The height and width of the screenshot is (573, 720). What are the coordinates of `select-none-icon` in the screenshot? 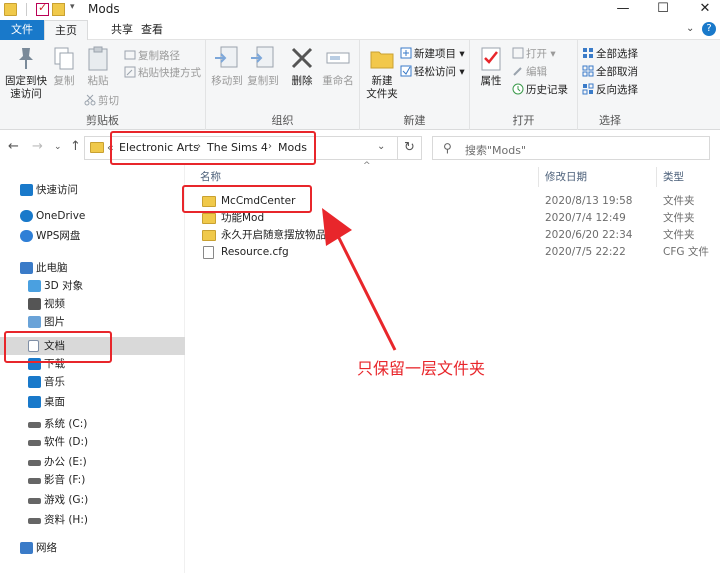 It's located at (588, 71).